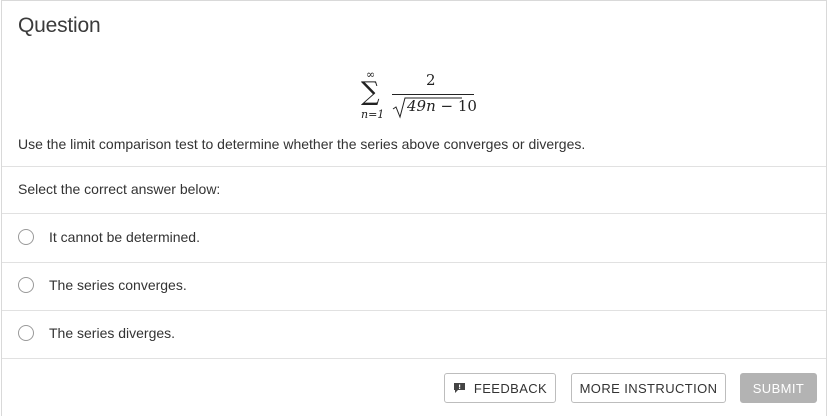 This screenshot has height=416, width=829. I want to click on more-instruction-button: MORE INSTRUCTION, so click(648, 388).